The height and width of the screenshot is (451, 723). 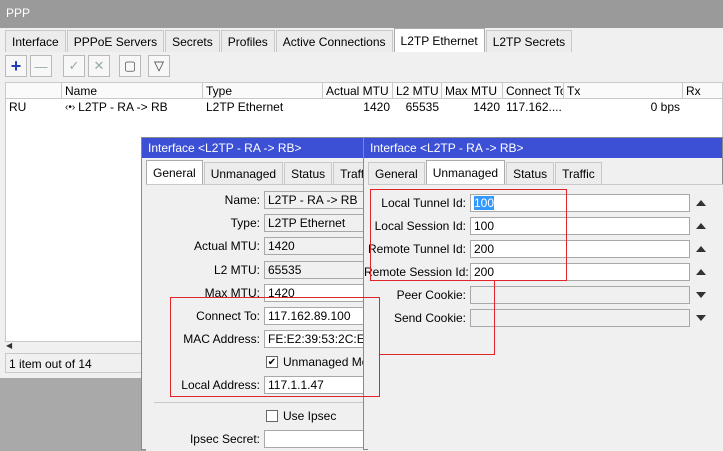 What do you see at coordinates (75, 363) in the screenshot?
I see `status-bar: 1 item out of 14` at bounding box center [75, 363].